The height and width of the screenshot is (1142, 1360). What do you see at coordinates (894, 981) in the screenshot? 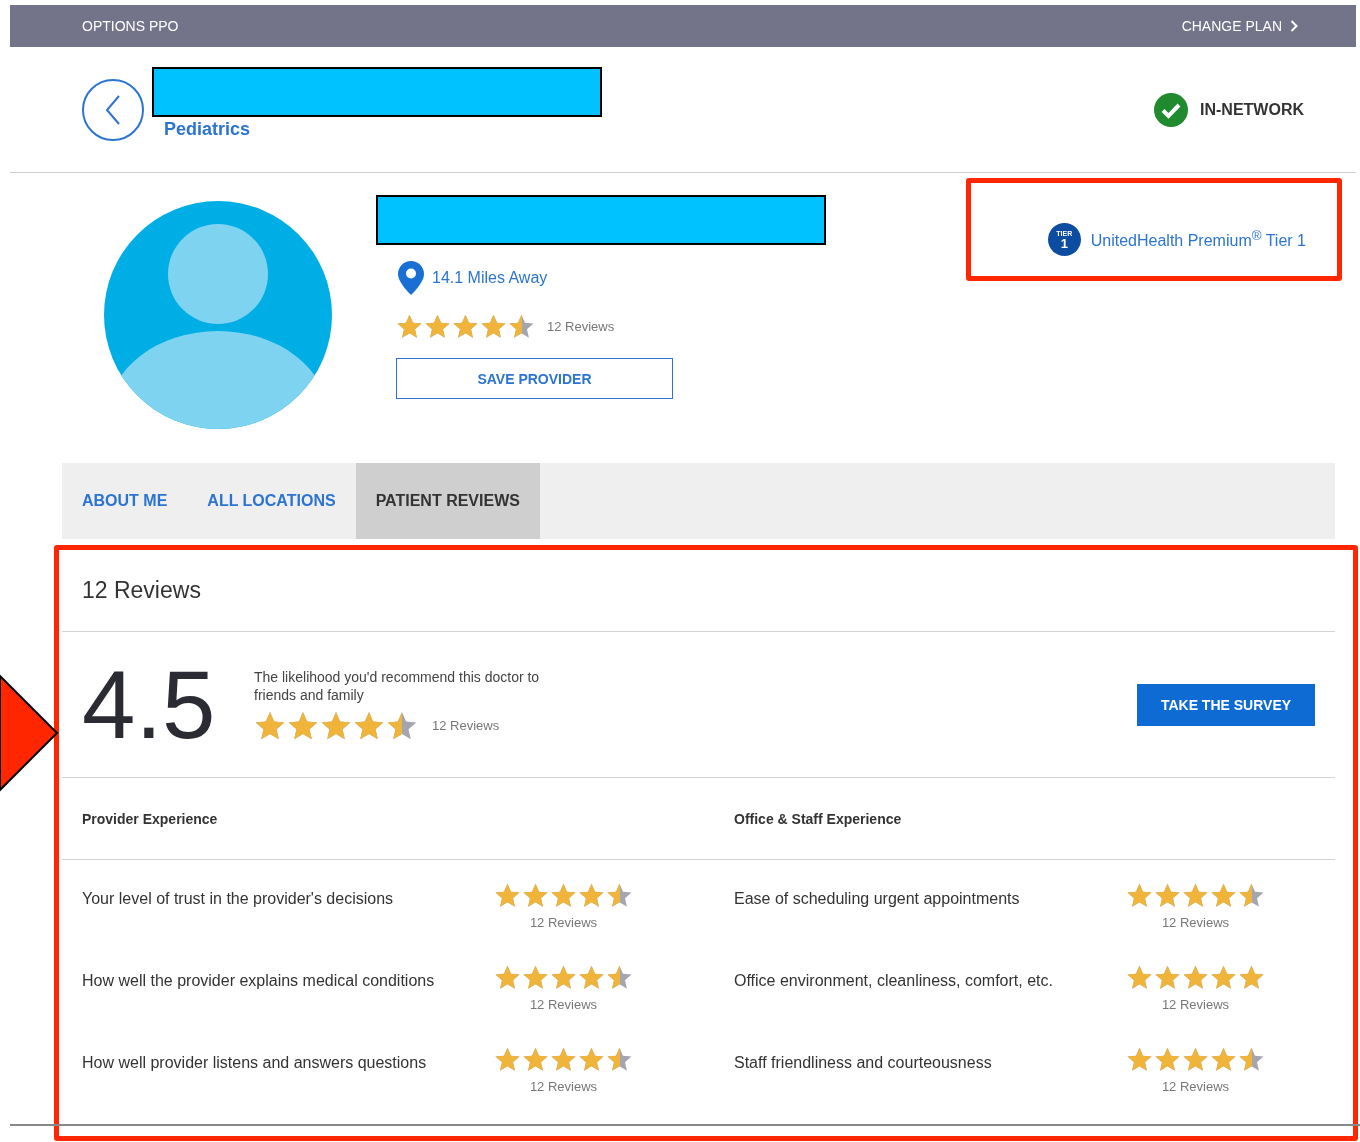
I see `question-label: Office environment, cleanliness, comfort, etc.` at bounding box center [894, 981].